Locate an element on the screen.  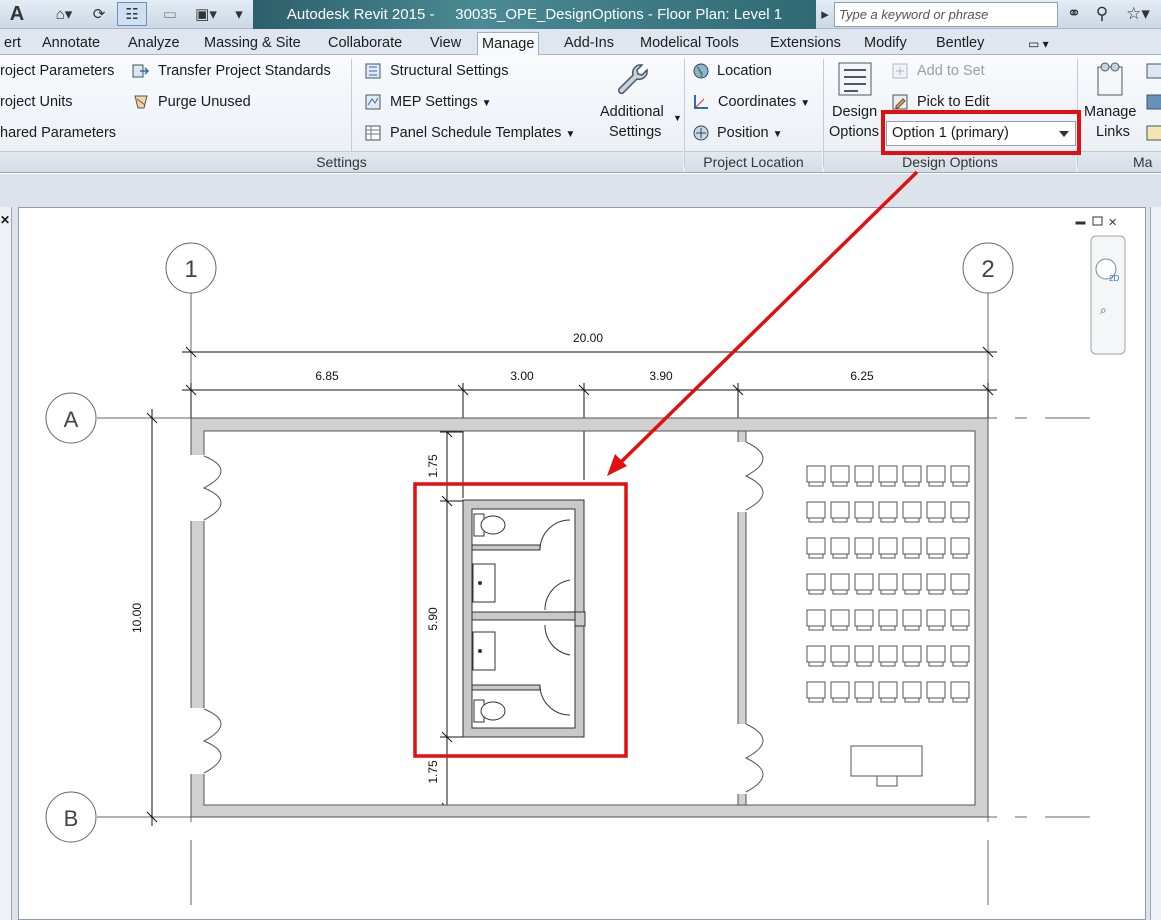
dimension-segment-4: 6.25 is located at coordinates (862, 376).